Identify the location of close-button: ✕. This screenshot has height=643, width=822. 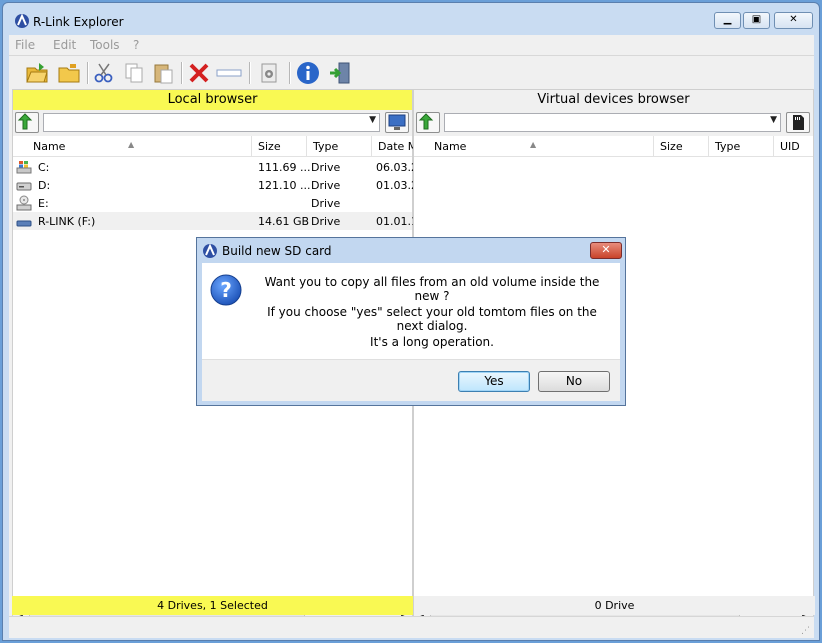
(793, 20).